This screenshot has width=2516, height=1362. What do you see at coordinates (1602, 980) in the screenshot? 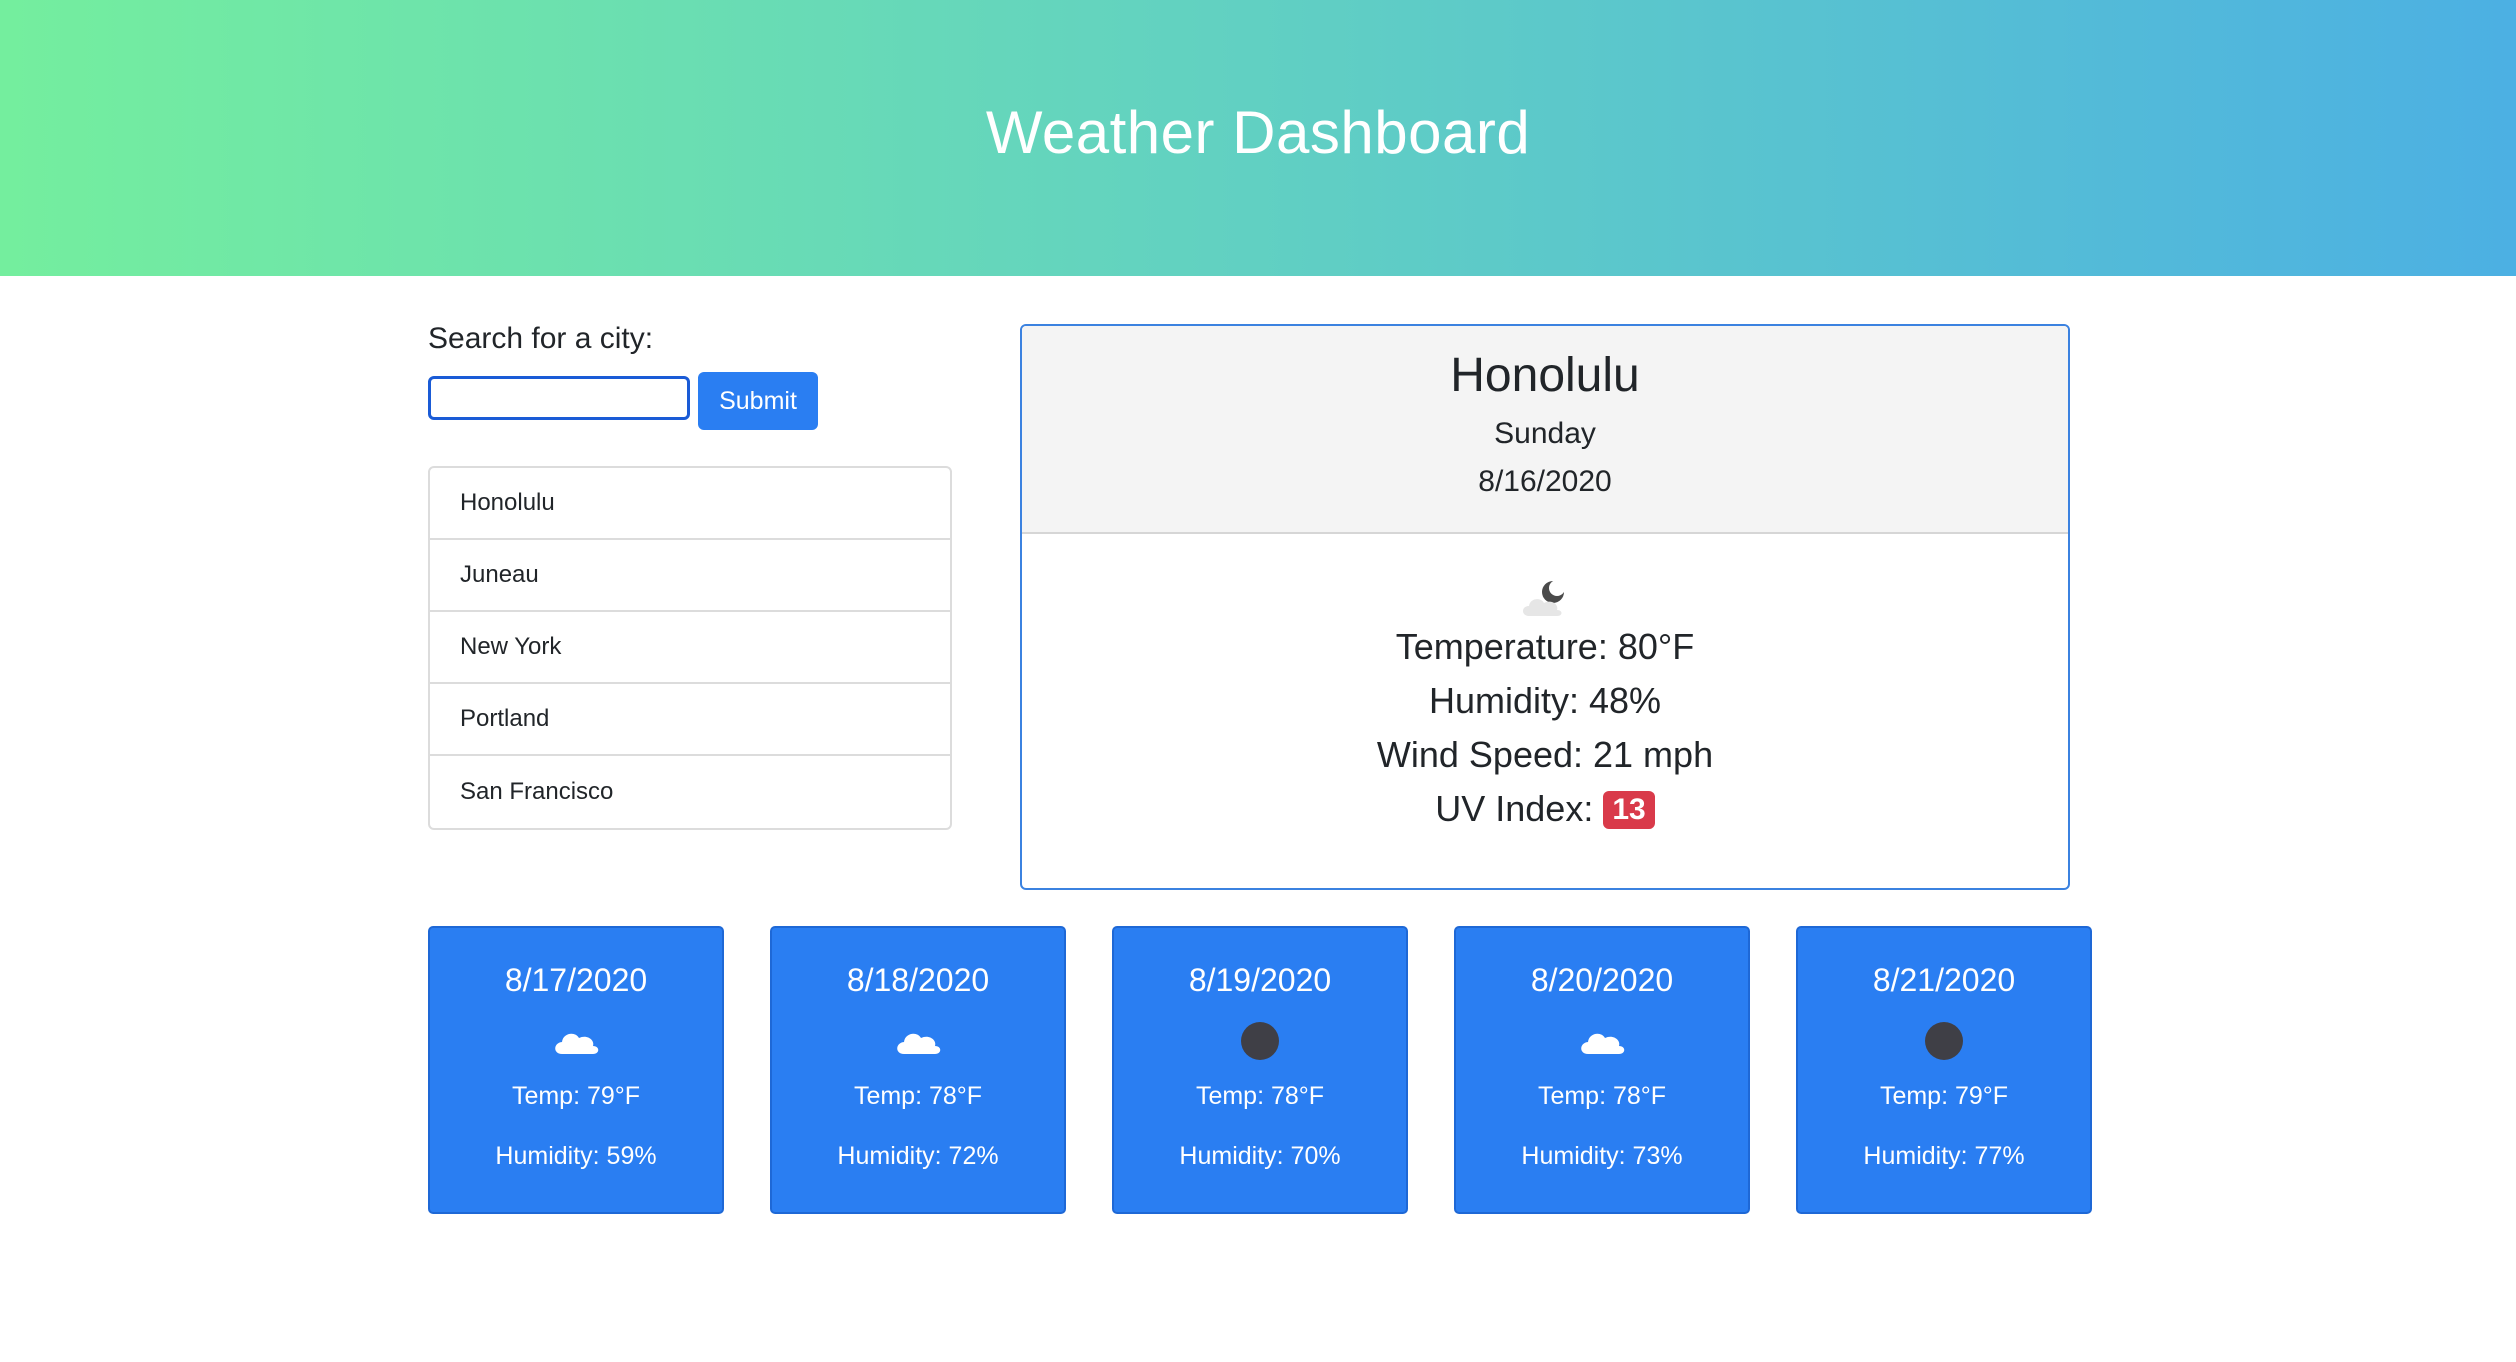
I see `forecast-date: 8/20/2020` at bounding box center [1602, 980].